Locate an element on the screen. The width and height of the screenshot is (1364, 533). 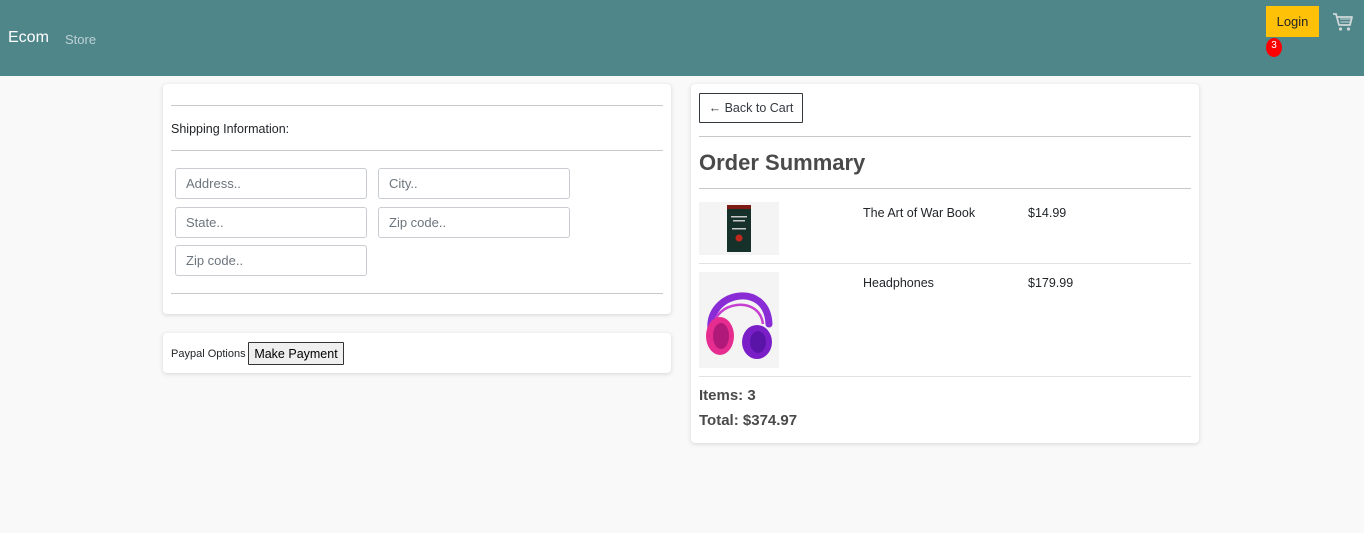
item-name: Headphones is located at coordinates (898, 283).